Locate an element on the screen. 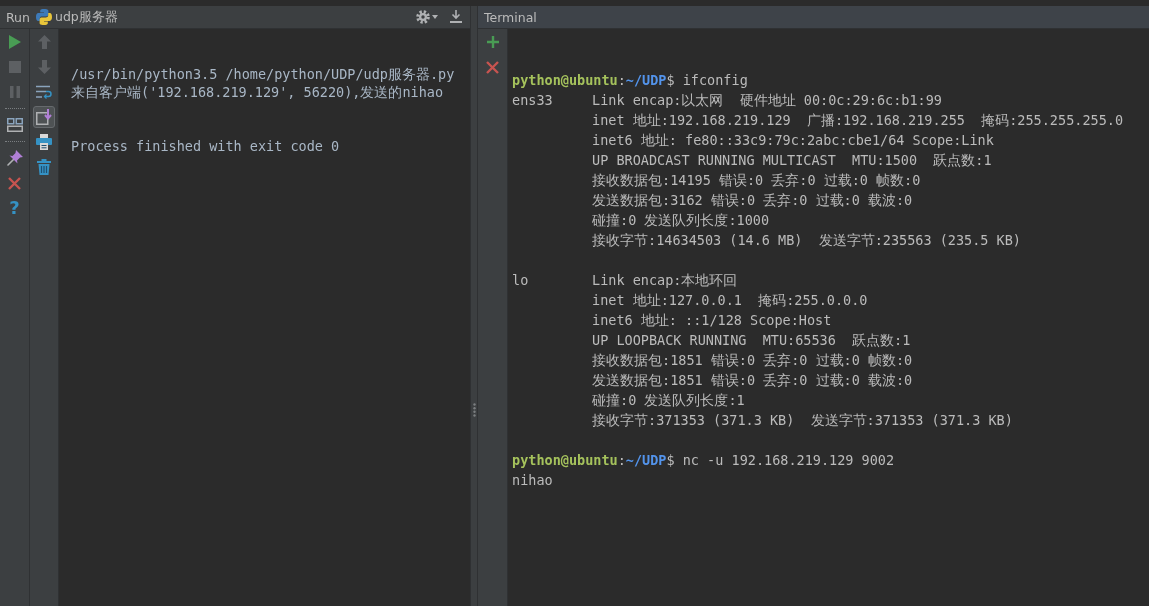 This screenshot has height=606, width=1149. terminal-output-line: nihao is located at coordinates (532, 480).